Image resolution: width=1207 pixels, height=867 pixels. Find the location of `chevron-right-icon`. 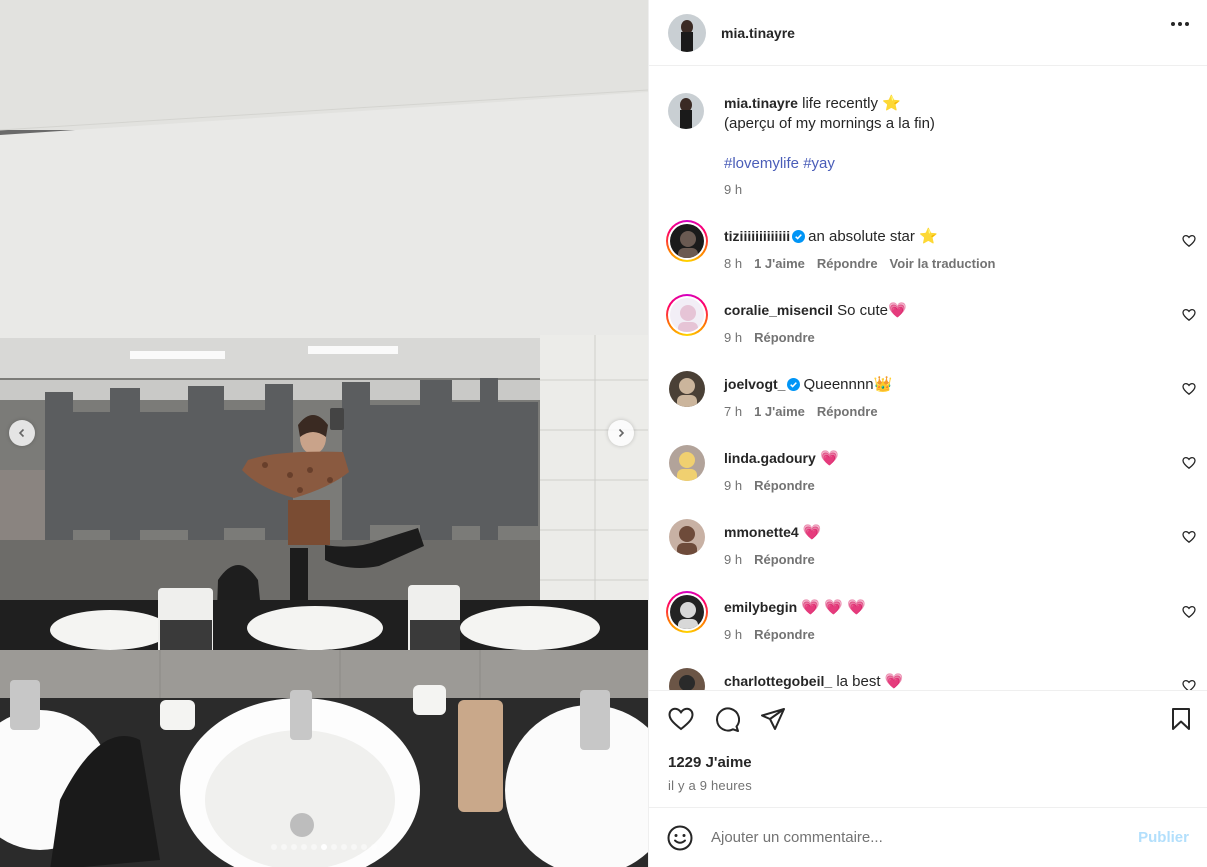

chevron-right-icon is located at coordinates (621, 433).